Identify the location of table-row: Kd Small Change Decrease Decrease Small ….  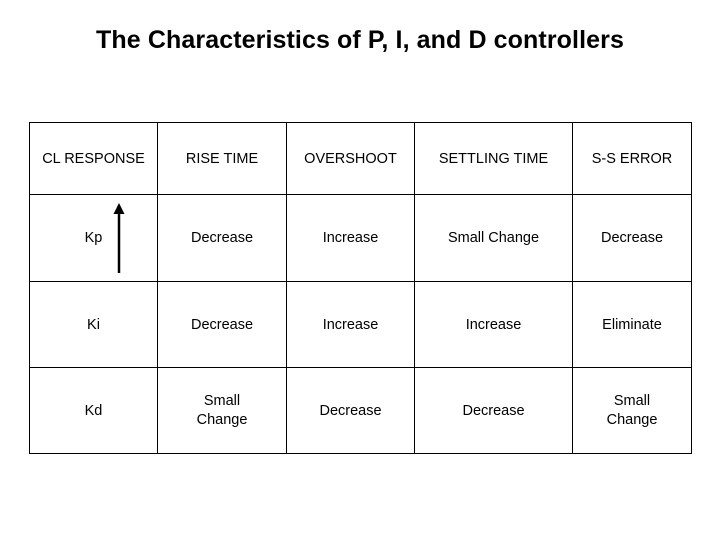
(360, 410).